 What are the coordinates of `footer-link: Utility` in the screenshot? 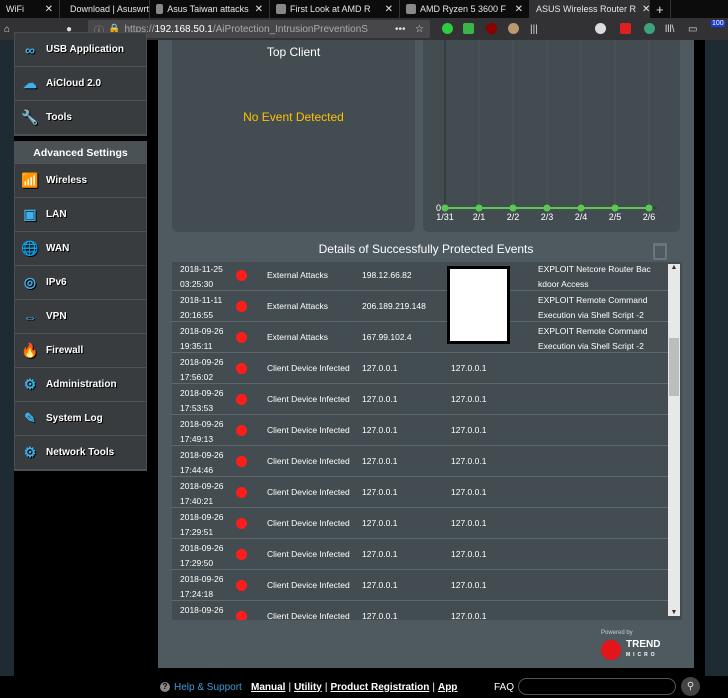 It's located at (308, 687).